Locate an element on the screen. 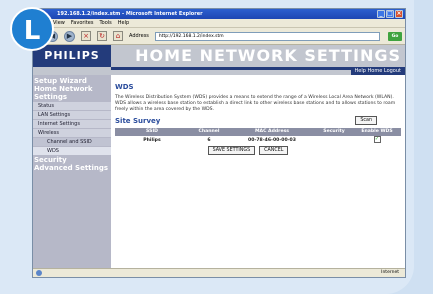 This screenshot has width=433, height=294. browser-statusbar: Internet is located at coordinates (219, 272).